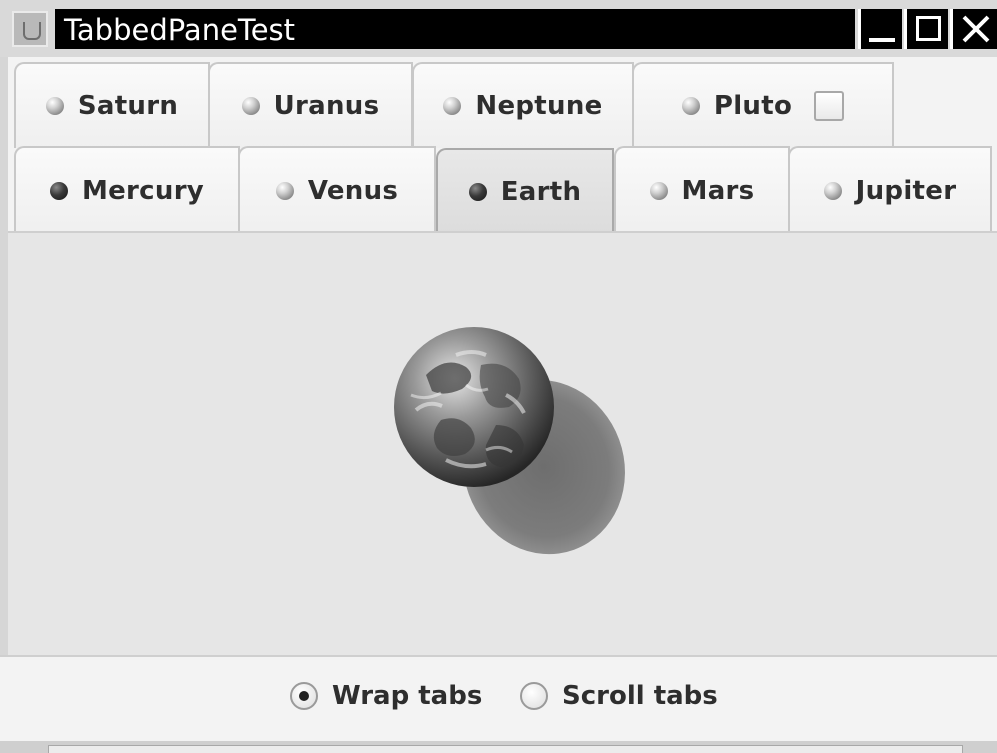  What do you see at coordinates (4, 399) in the screenshot?
I see `window-left-border` at bounding box center [4, 399].